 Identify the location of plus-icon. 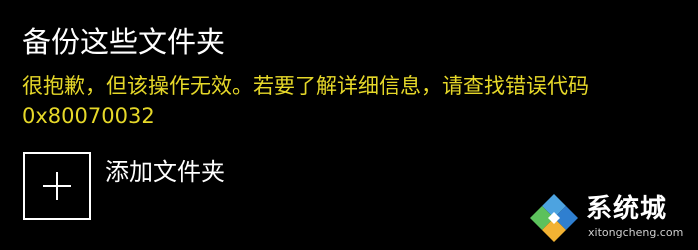
(57, 186).